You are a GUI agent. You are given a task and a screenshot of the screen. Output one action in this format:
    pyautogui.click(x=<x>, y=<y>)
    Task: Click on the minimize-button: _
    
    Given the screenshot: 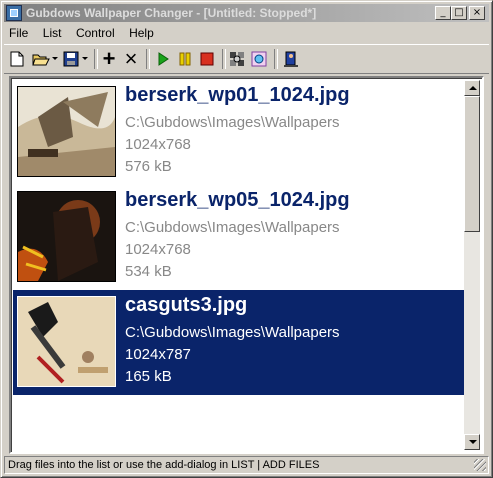 What is the action you would take?
    pyautogui.click(x=443, y=13)
    